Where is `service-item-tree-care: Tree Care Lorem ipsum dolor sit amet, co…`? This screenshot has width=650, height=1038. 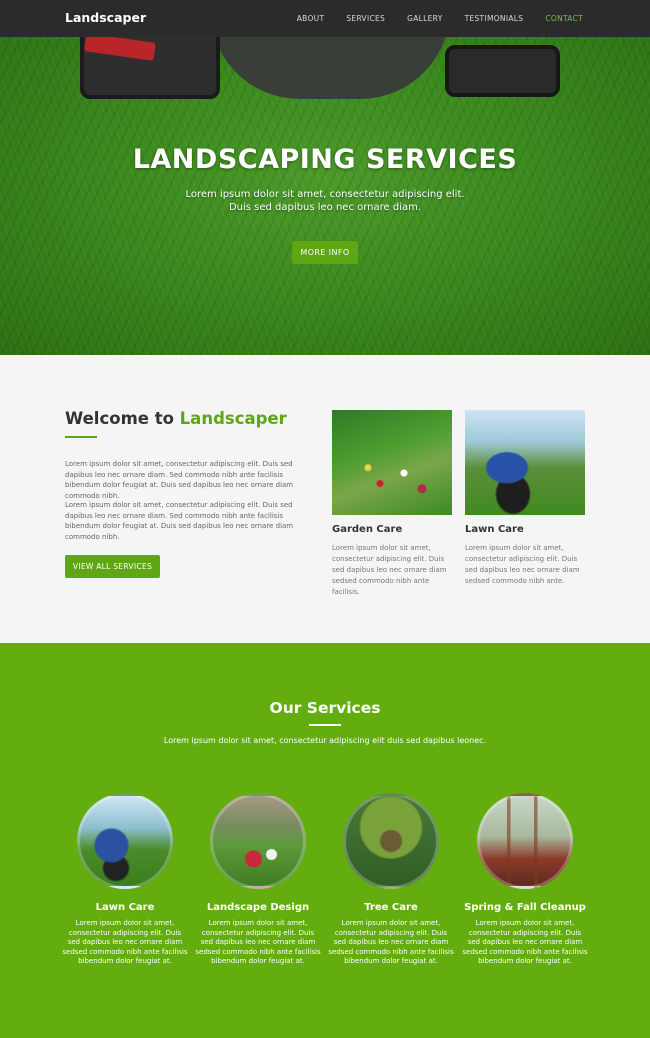
service-item-tree-care: Tree Care Lorem ipsum dolor sit amet, co… is located at coordinates (391, 880).